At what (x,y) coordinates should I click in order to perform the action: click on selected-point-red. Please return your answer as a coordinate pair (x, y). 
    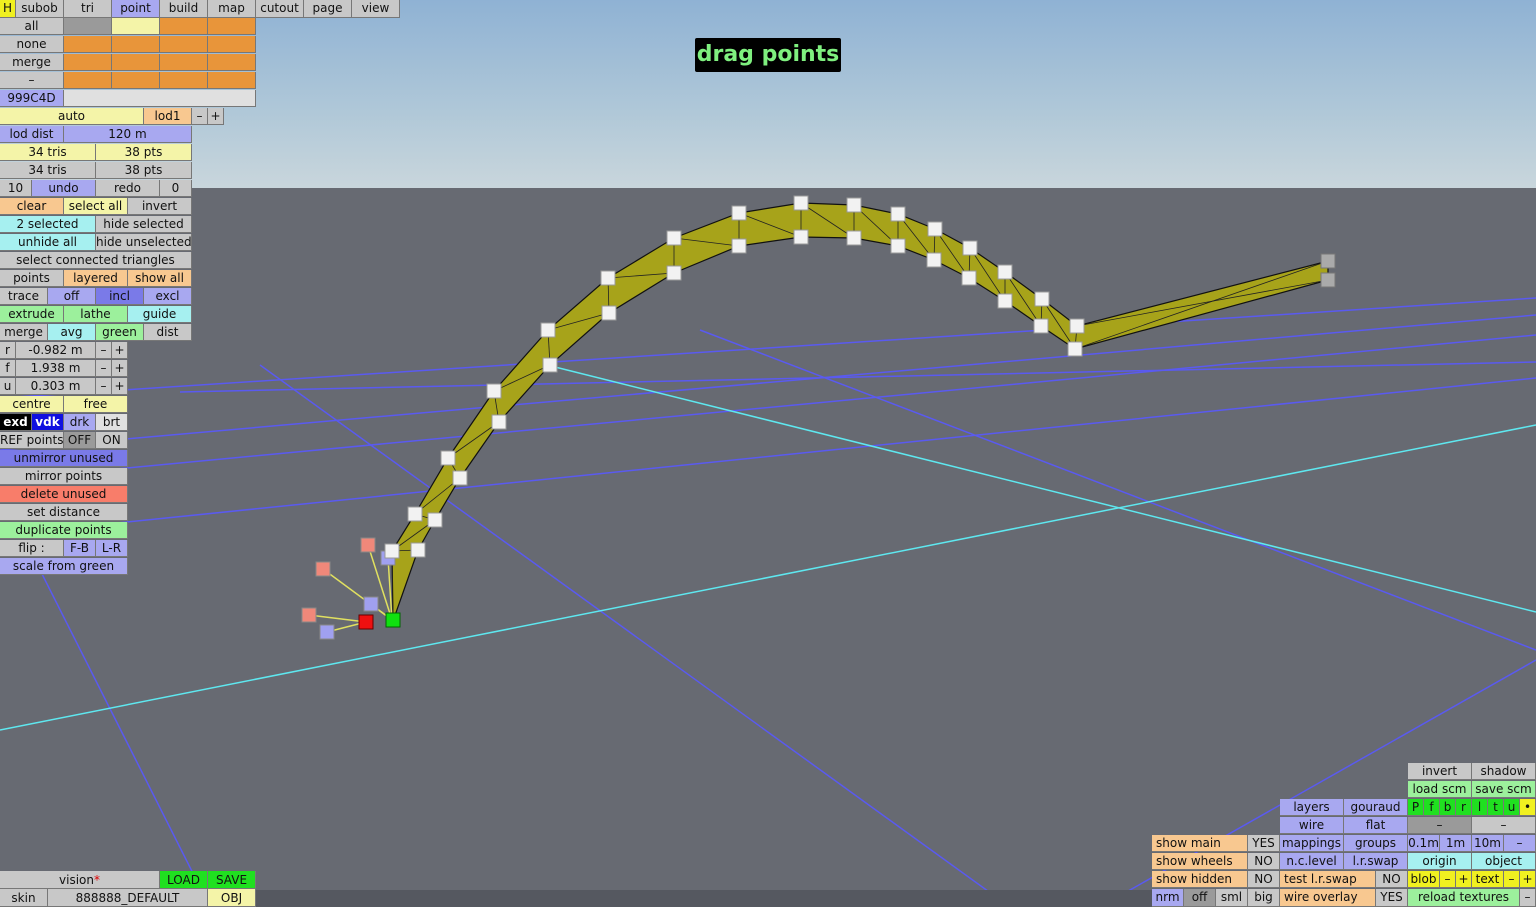
    Looking at the image, I should click on (366, 622).